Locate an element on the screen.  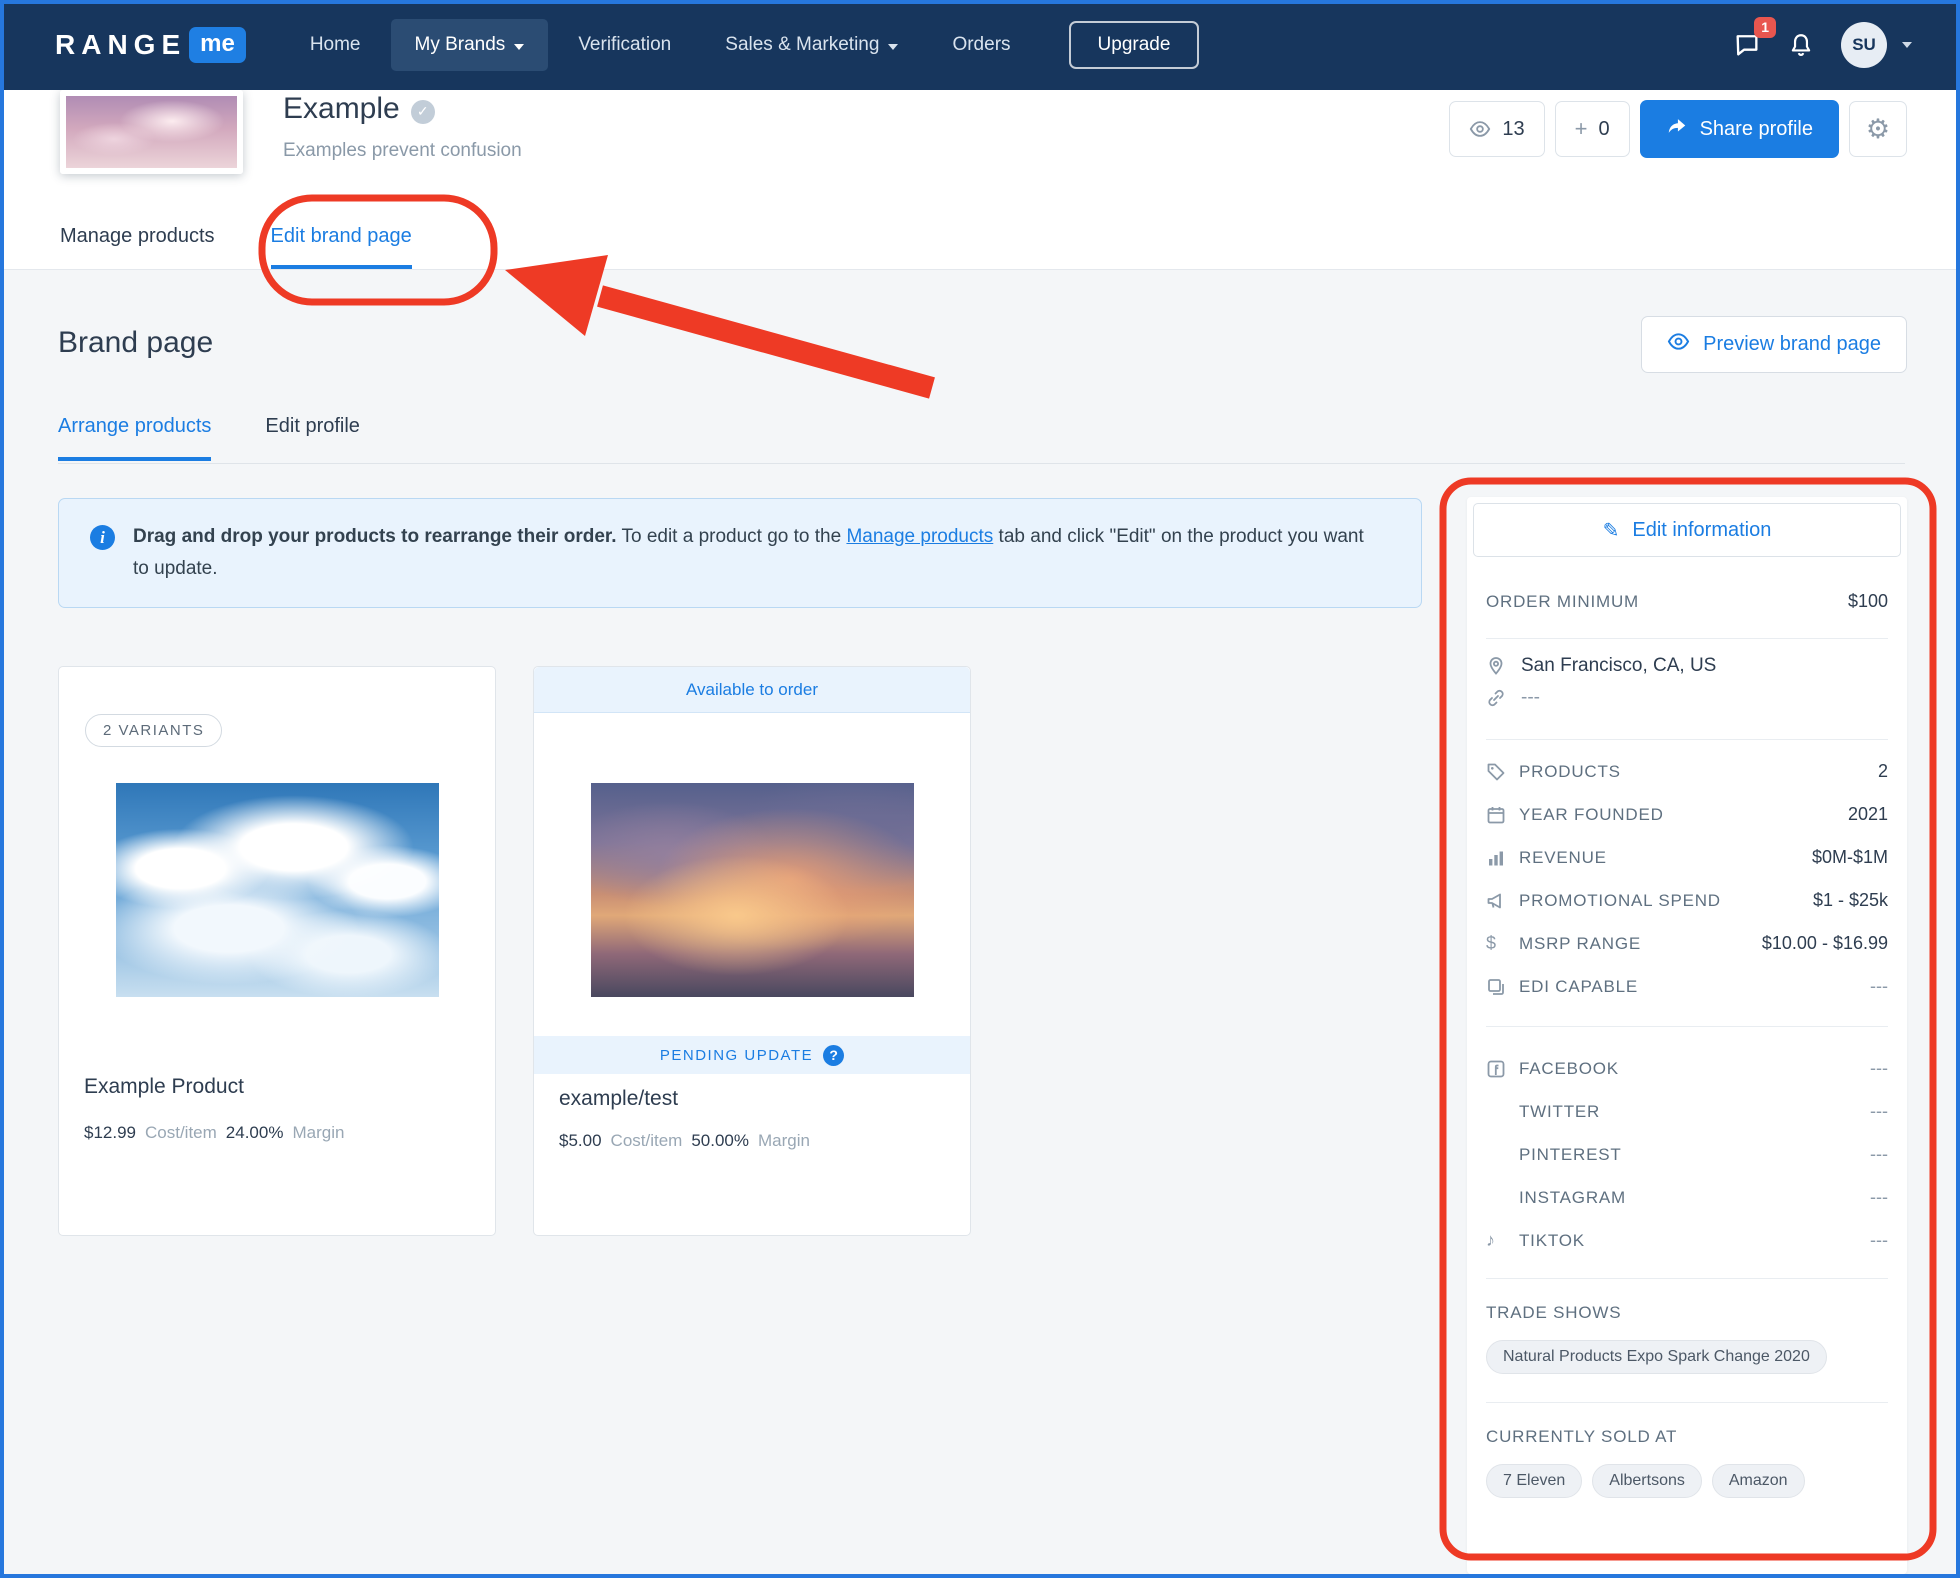
brand-actions: 13 + 0 Share profile ⚙ is located at coordinates (1678, 129).